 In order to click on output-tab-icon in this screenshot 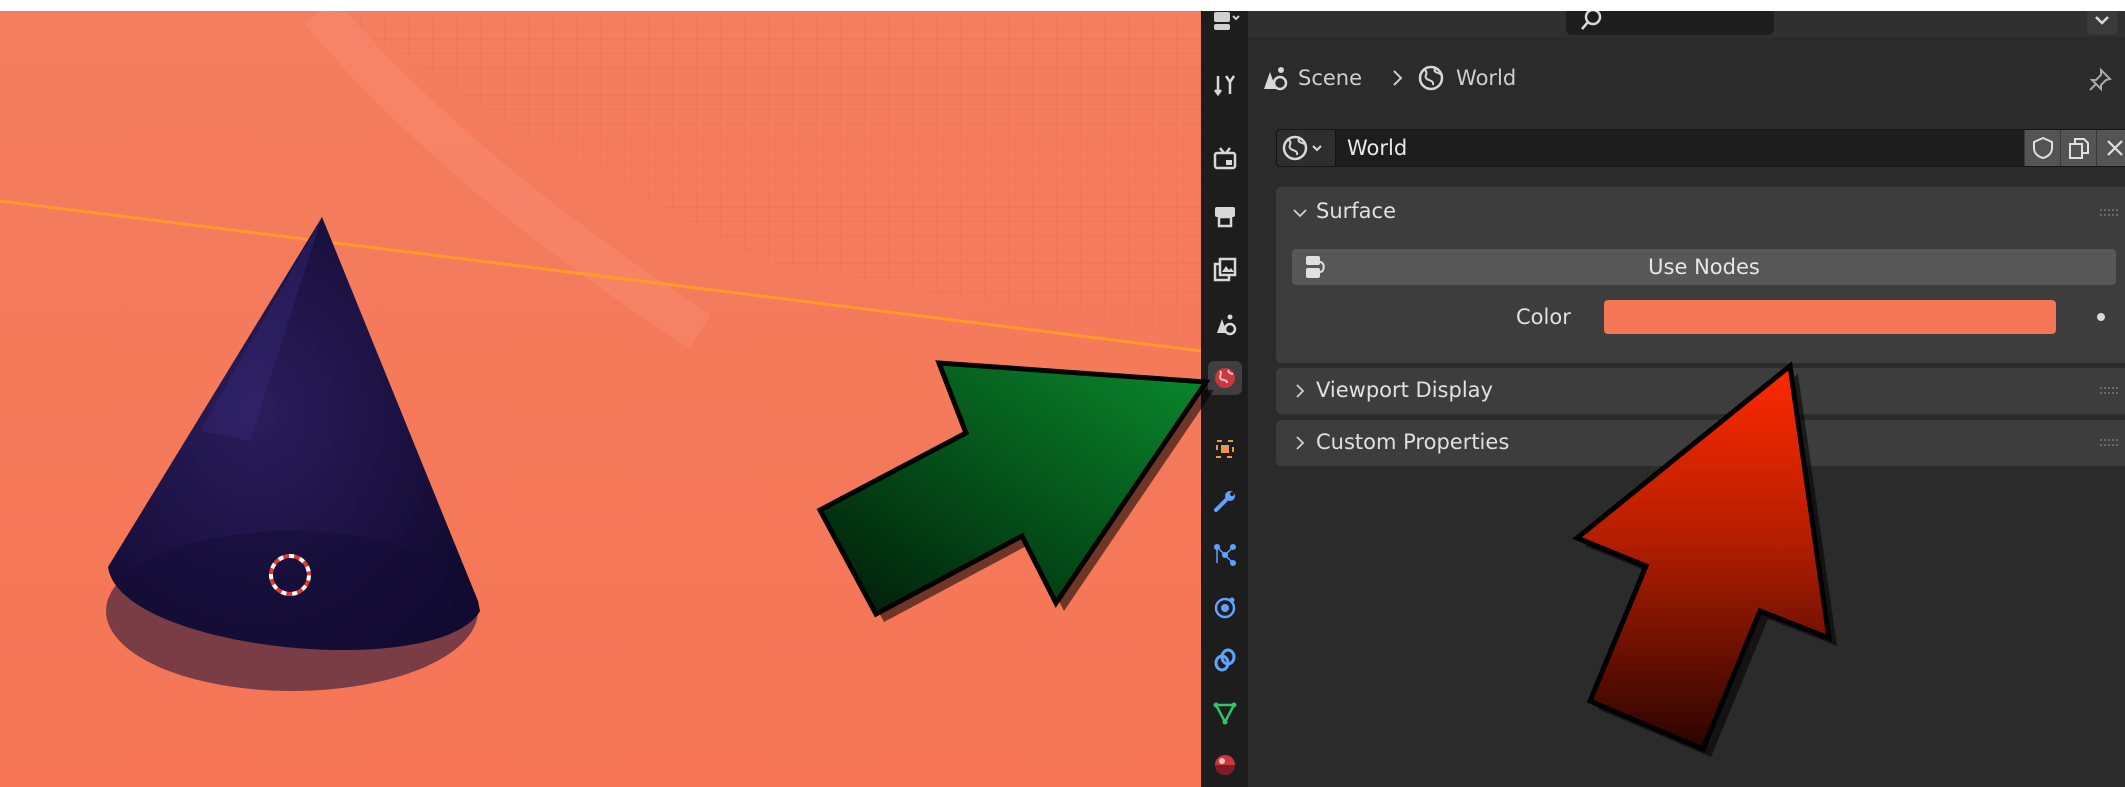, I will do `click(1225, 217)`.